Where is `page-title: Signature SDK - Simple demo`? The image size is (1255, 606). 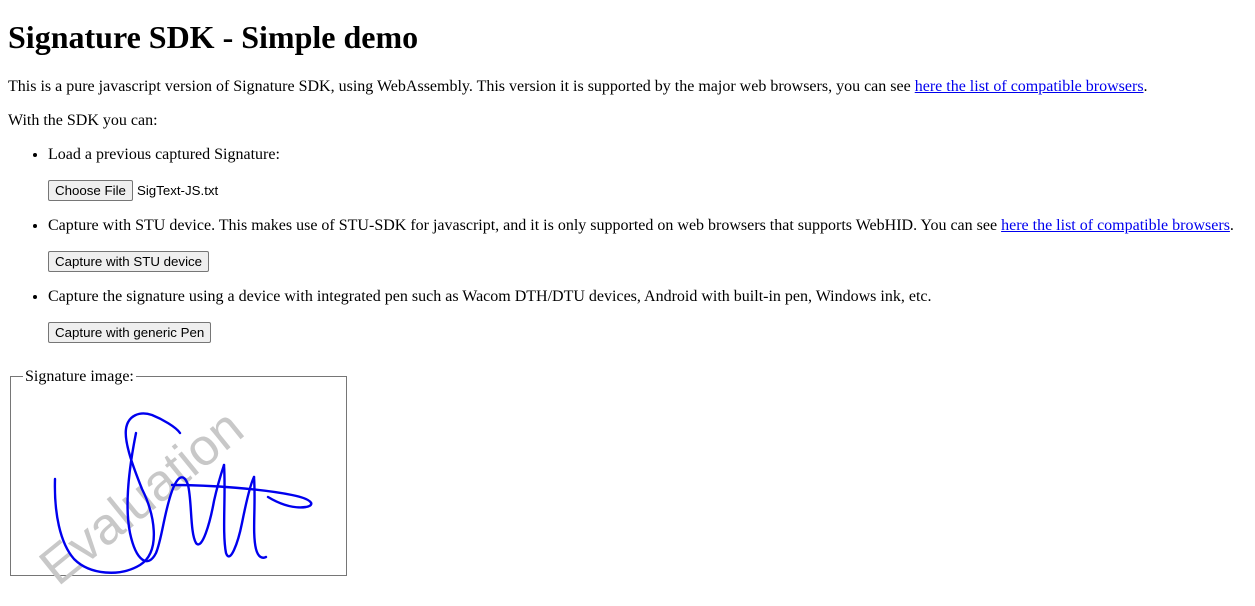 page-title: Signature SDK - Simple demo is located at coordinates (213, 37).